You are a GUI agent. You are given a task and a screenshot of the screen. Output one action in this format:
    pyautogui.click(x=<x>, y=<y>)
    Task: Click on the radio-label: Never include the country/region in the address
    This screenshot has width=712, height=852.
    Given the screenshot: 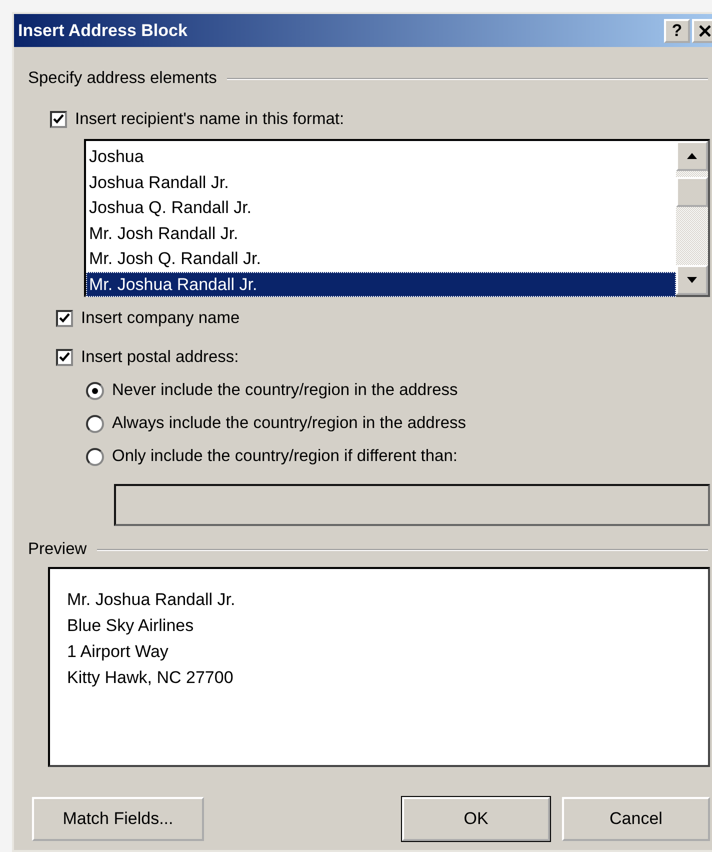 What is the action you would take?
    pyautogui.click(x=285, y=390)
    